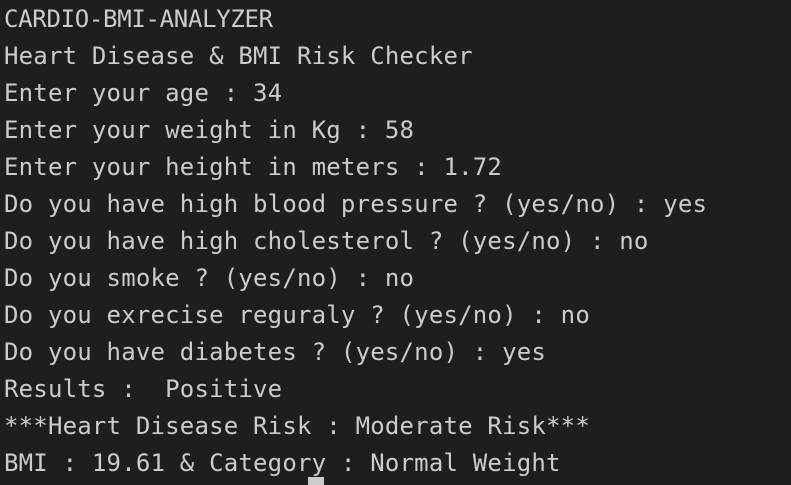 The height and width of the screenshot is (485, 791). I want to click on age-prompt-line: Enter your age : 34, so click(143, 93).